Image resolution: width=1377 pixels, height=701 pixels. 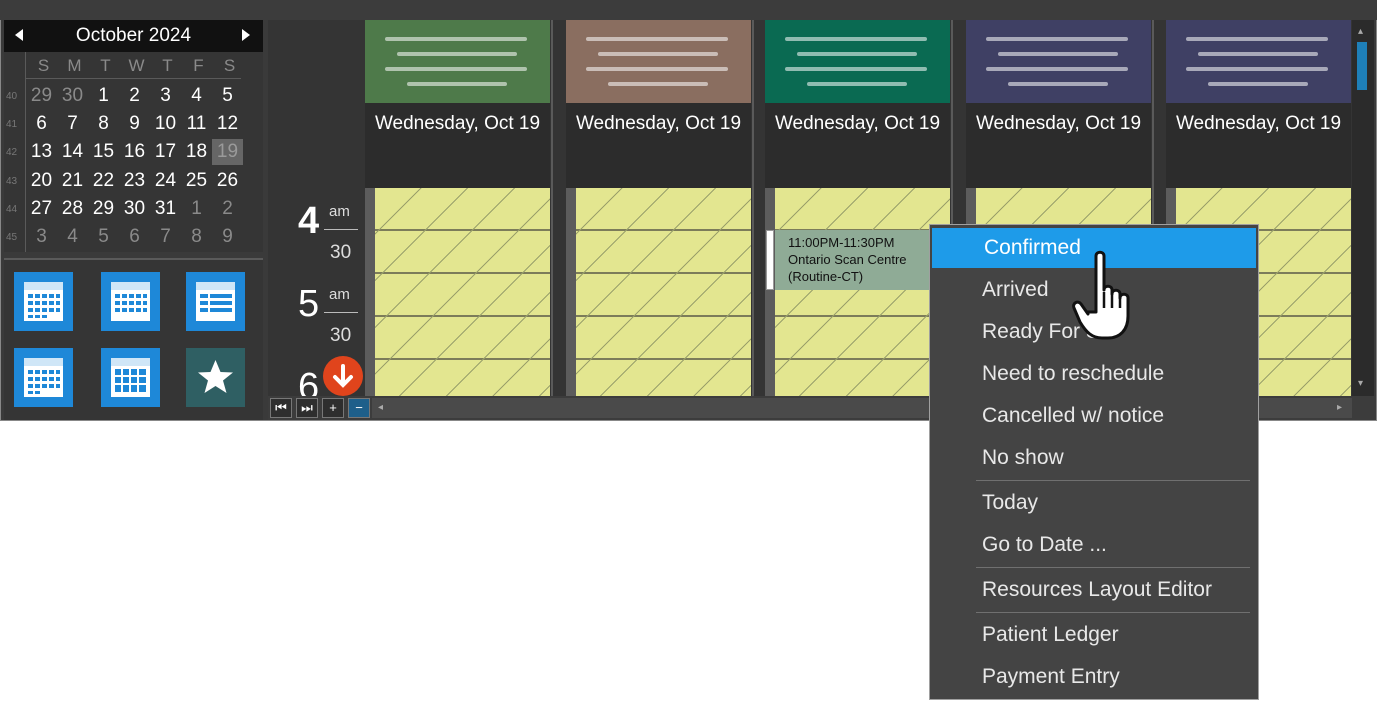 What do you see at coordinates (1094, 458) in the screenshot?
I see `menu-item-no-show: No show` at bounding box center [1094, 458].